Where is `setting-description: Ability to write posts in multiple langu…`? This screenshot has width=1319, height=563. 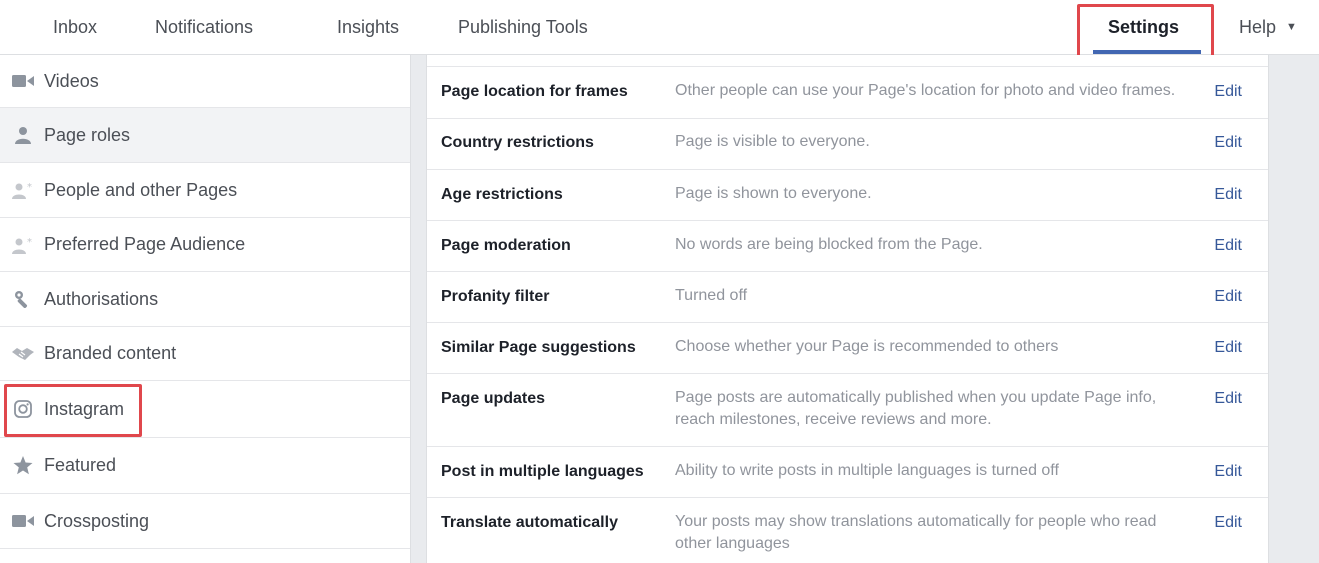 setting-description: Ability to write posts in multiple langu… is located at coordinates (867, 470).